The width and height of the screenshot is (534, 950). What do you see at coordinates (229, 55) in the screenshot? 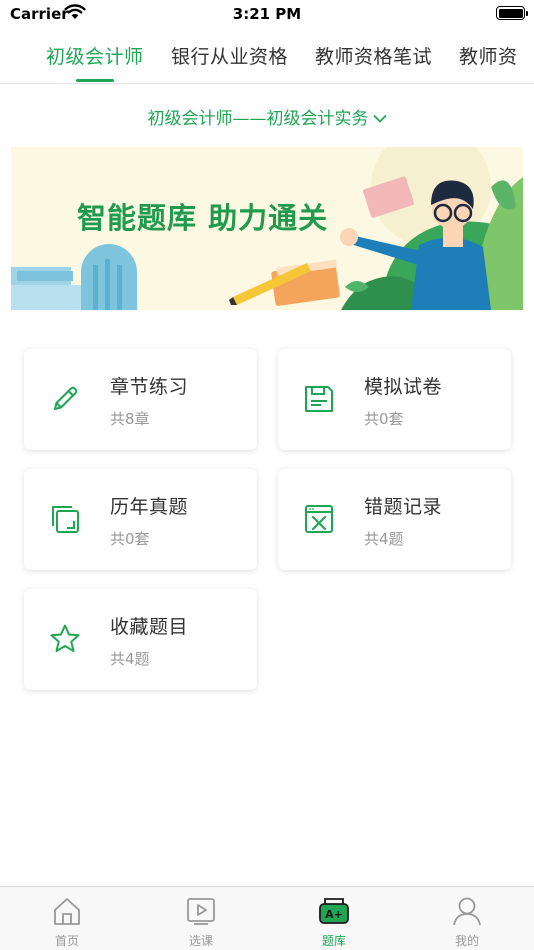
I see `tab-bank-qualification: 银行从业资格` at bounding box center [229, 55].